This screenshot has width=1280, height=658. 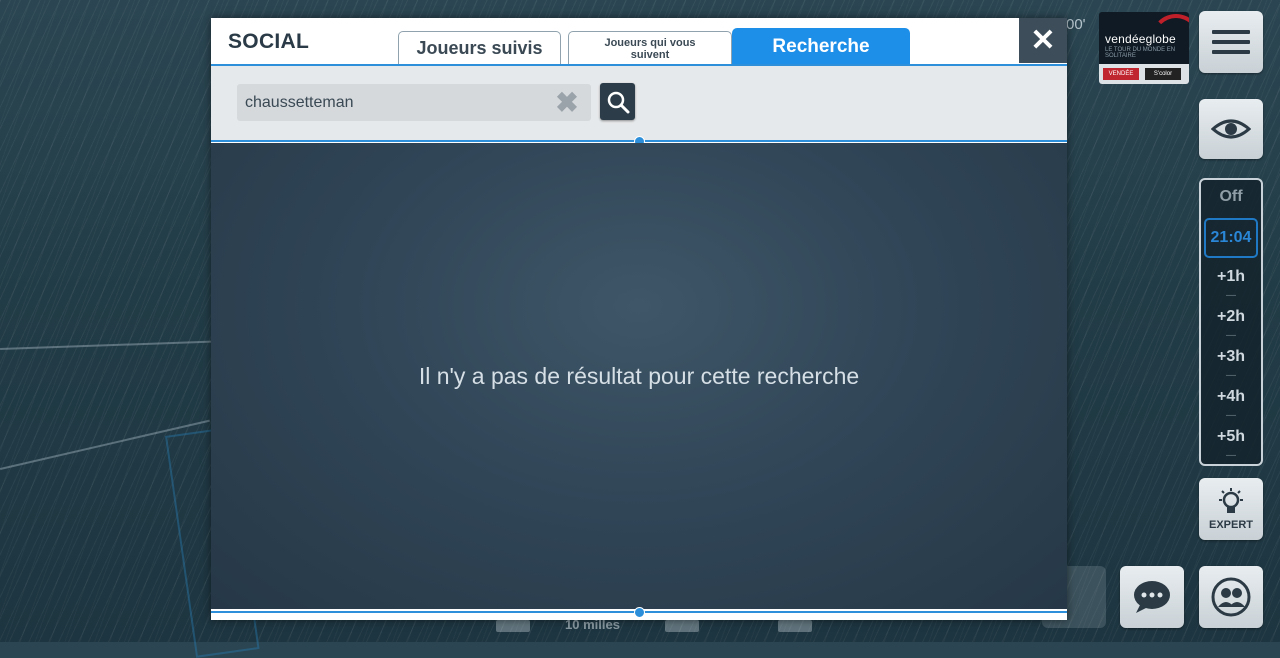 I want to click on hamburger-icon, so click(x=1231, y=42).